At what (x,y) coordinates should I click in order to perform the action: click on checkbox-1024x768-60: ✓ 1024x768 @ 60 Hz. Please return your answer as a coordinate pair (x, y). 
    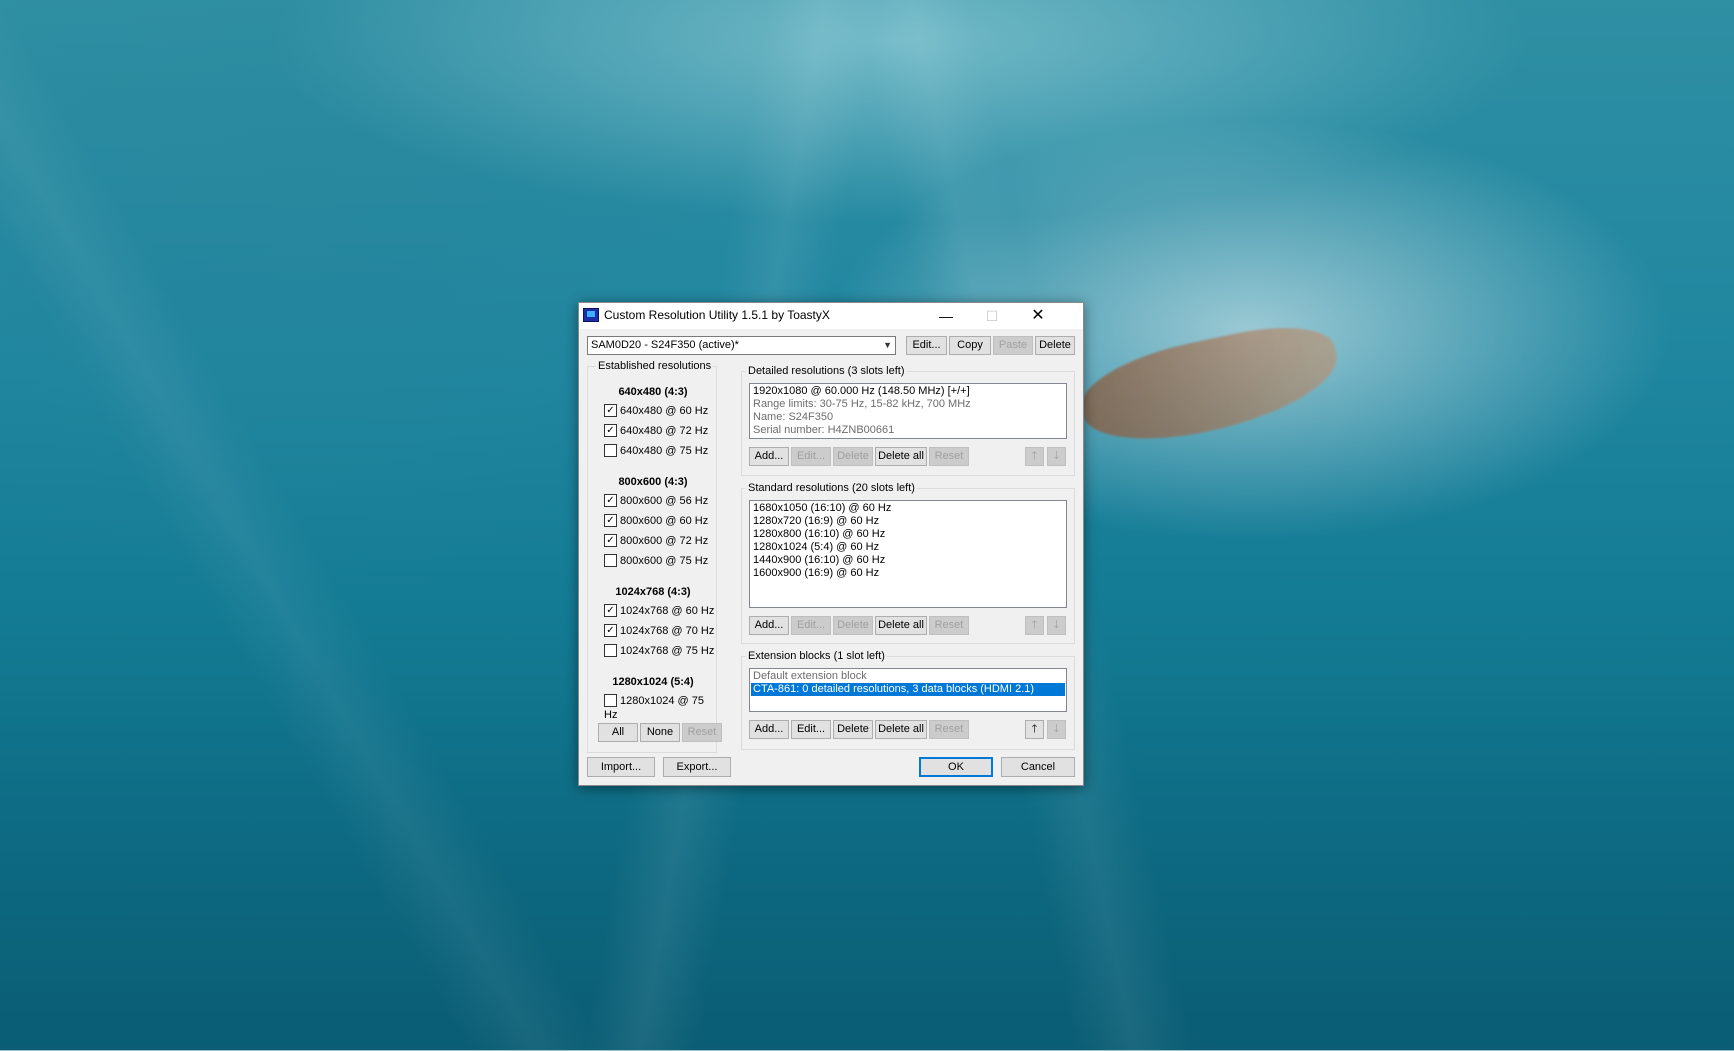
    Looking at the image, I should click on (659, 610).